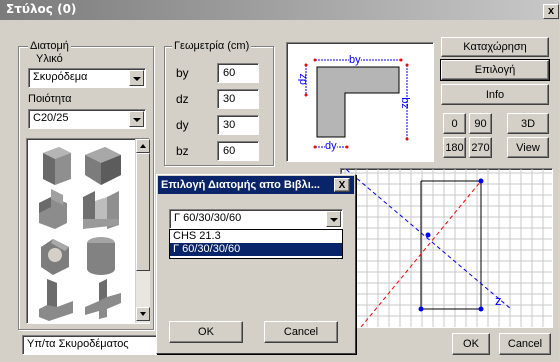 Image resolution: width=559 pixels, height=362 pixels. I want to click on library-select: Υπ/τα Σκυροδέματος, so click(90, 345).